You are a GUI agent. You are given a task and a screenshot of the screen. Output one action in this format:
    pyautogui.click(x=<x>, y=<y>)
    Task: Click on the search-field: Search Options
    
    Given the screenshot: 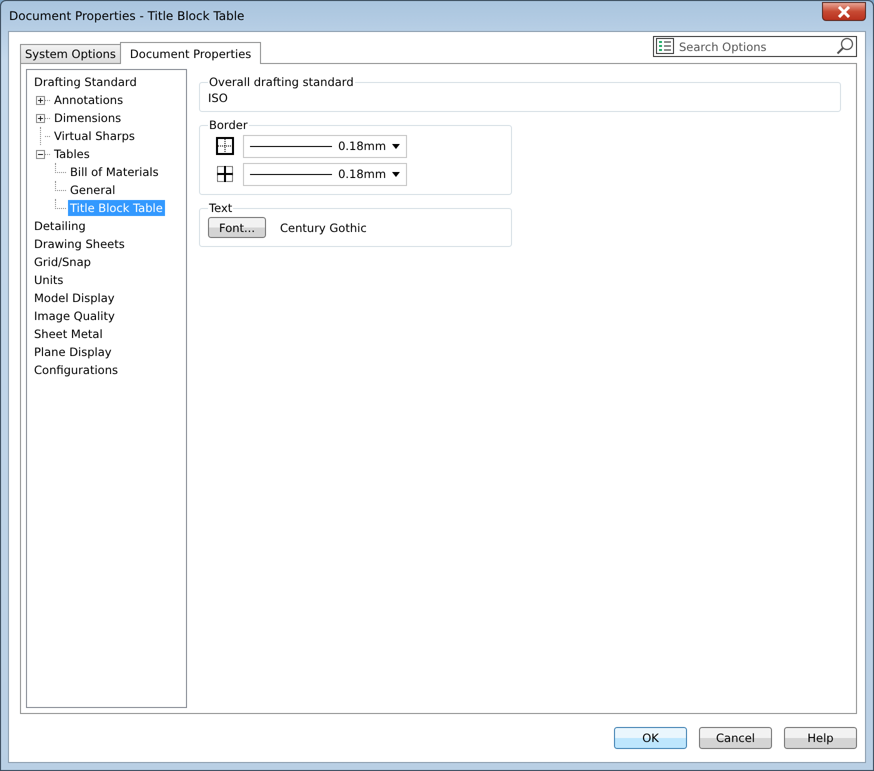 What is the action you would take?
    pyautogui.click(x=755, y=46)
    